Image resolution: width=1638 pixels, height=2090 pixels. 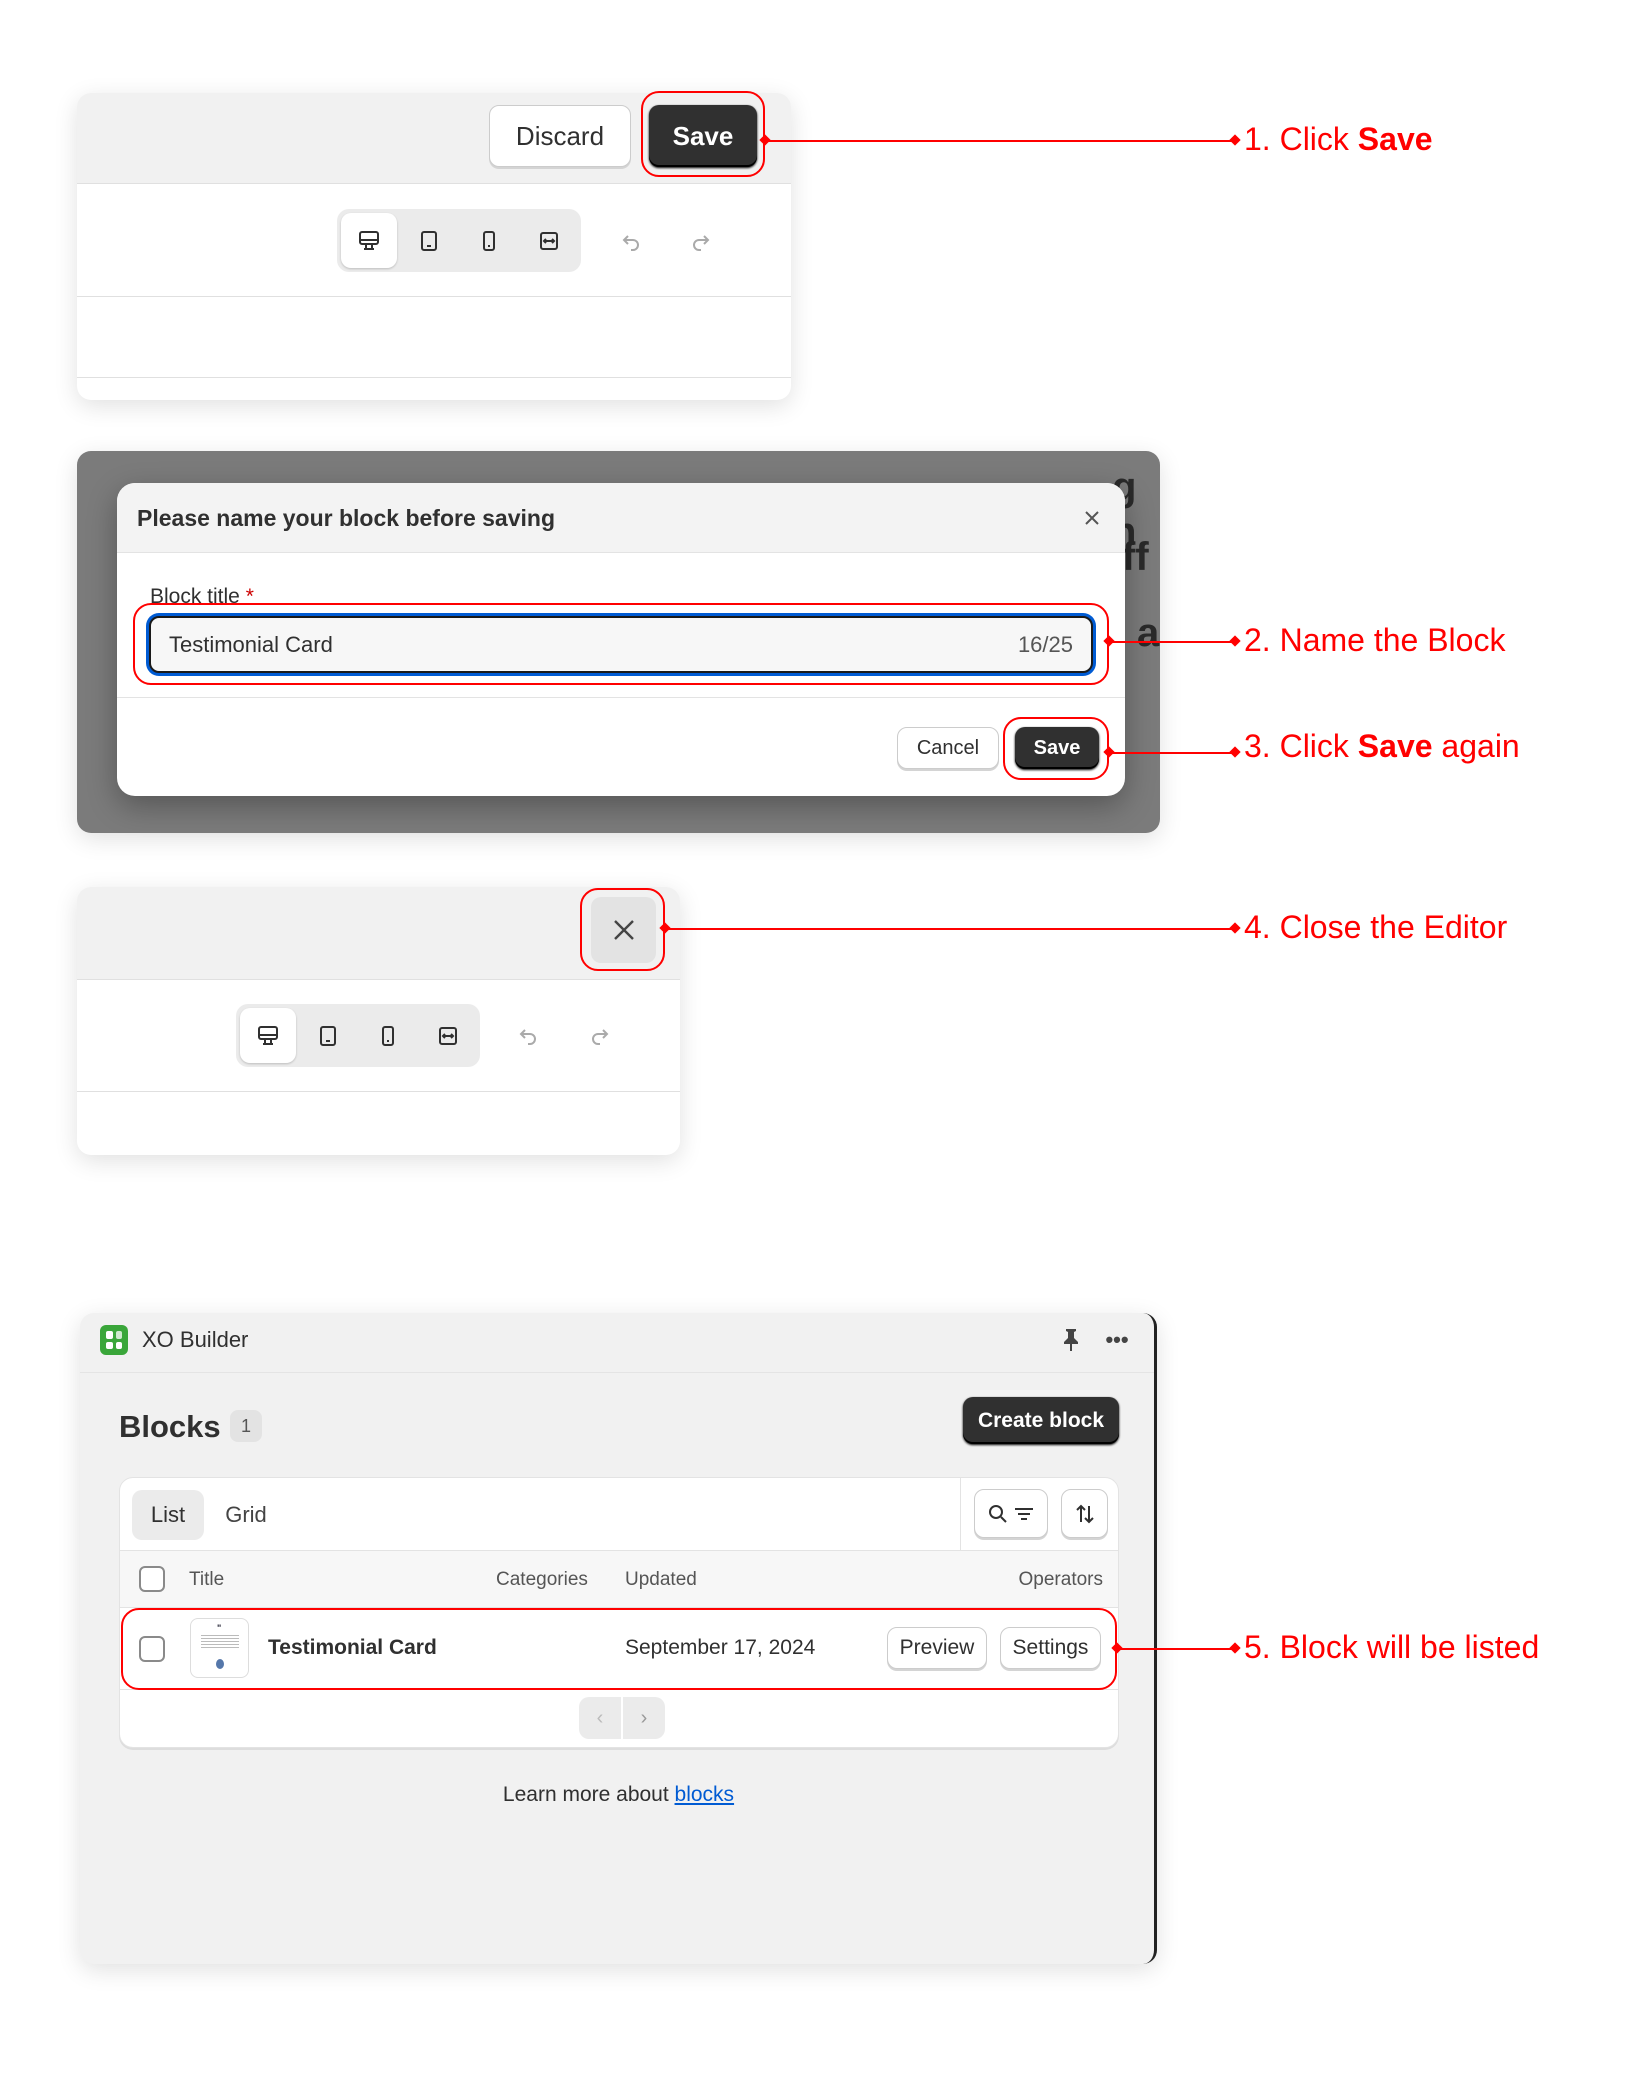 I want to click on highlight-save, so click(x=703, y=134).